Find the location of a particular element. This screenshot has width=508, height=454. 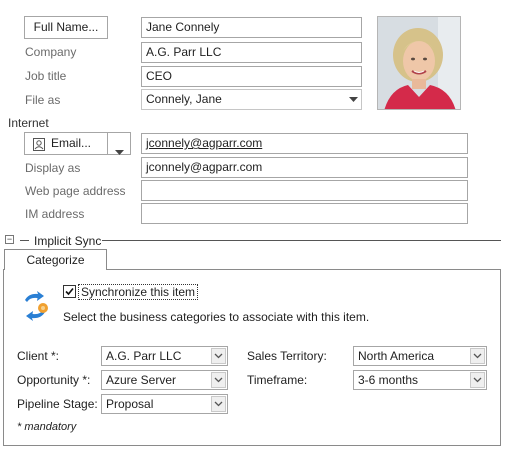

display-as-field: jconnely@agparr.com is located at coordinates (304, 167).